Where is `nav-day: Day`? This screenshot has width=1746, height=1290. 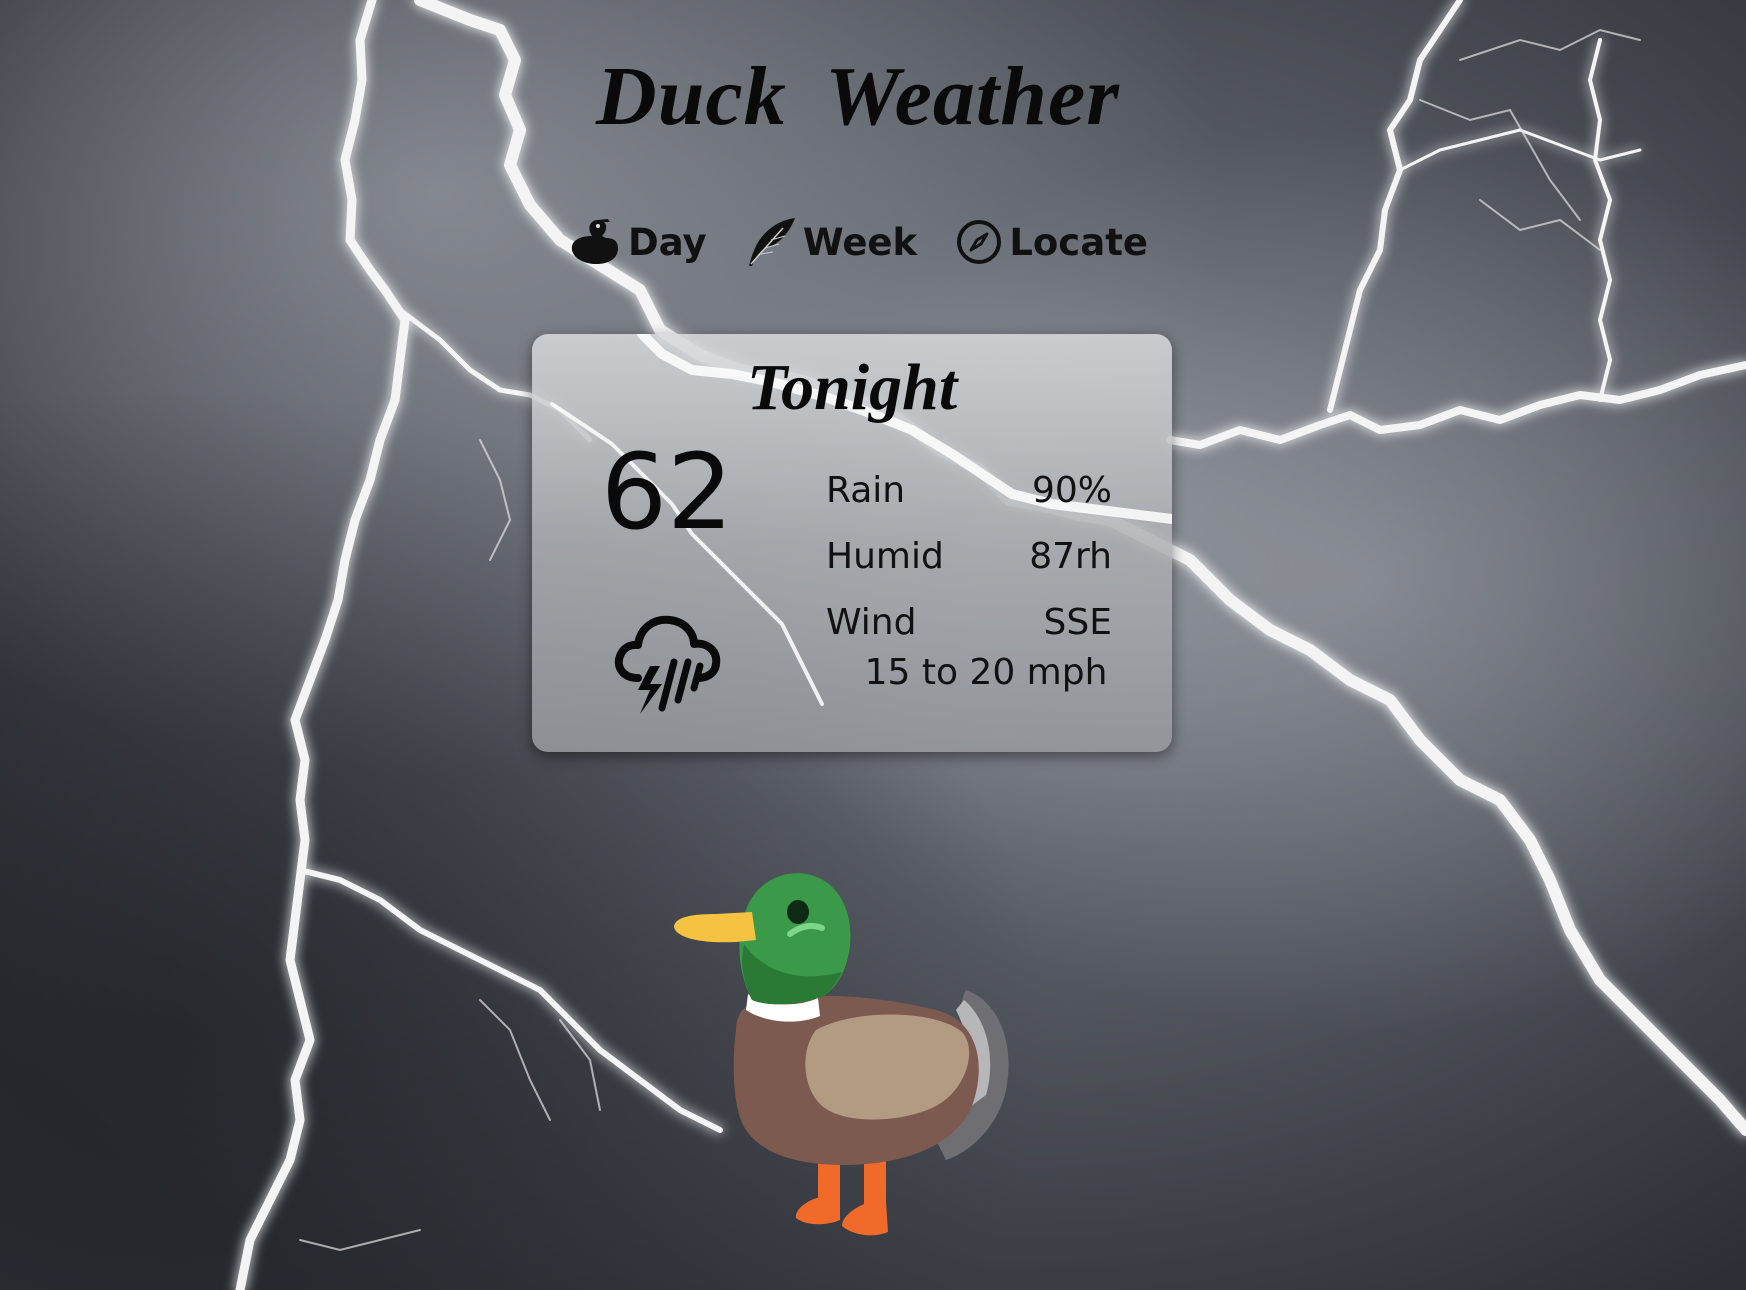
nav-day: Day is located at coordinates (637, 242).